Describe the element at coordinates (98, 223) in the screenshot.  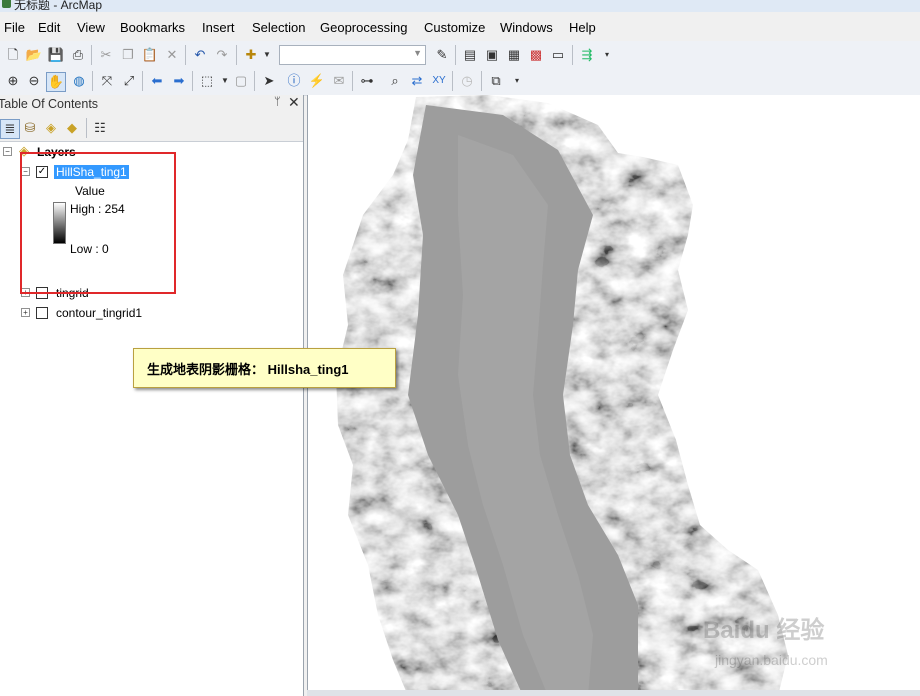
I see `highlight-annotation-box` at that location.